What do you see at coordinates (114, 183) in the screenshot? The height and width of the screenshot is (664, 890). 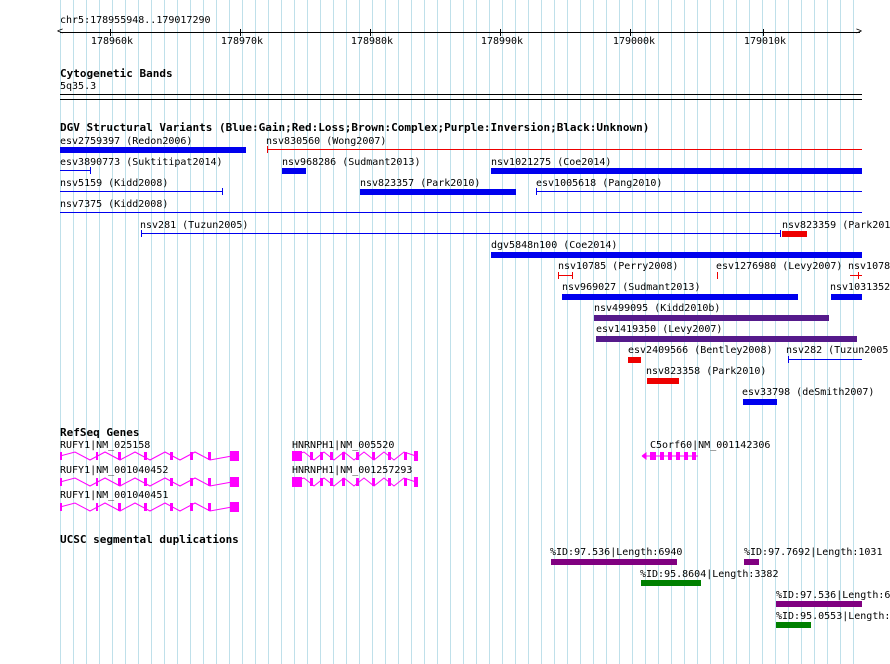 I see `feature-label: nsv5159 (Kidd2008)` at bounding box center [114, 183].